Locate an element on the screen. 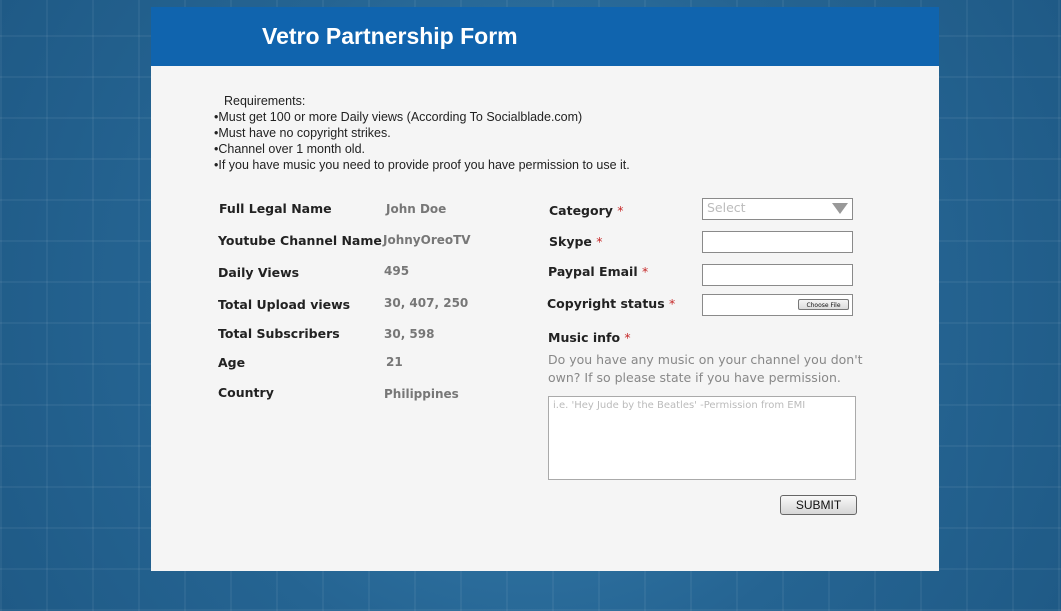 Image resolution: width=1061 pixels, height=611 pixels. submit-button: SUBMIT is located at coordinates (818, 505).